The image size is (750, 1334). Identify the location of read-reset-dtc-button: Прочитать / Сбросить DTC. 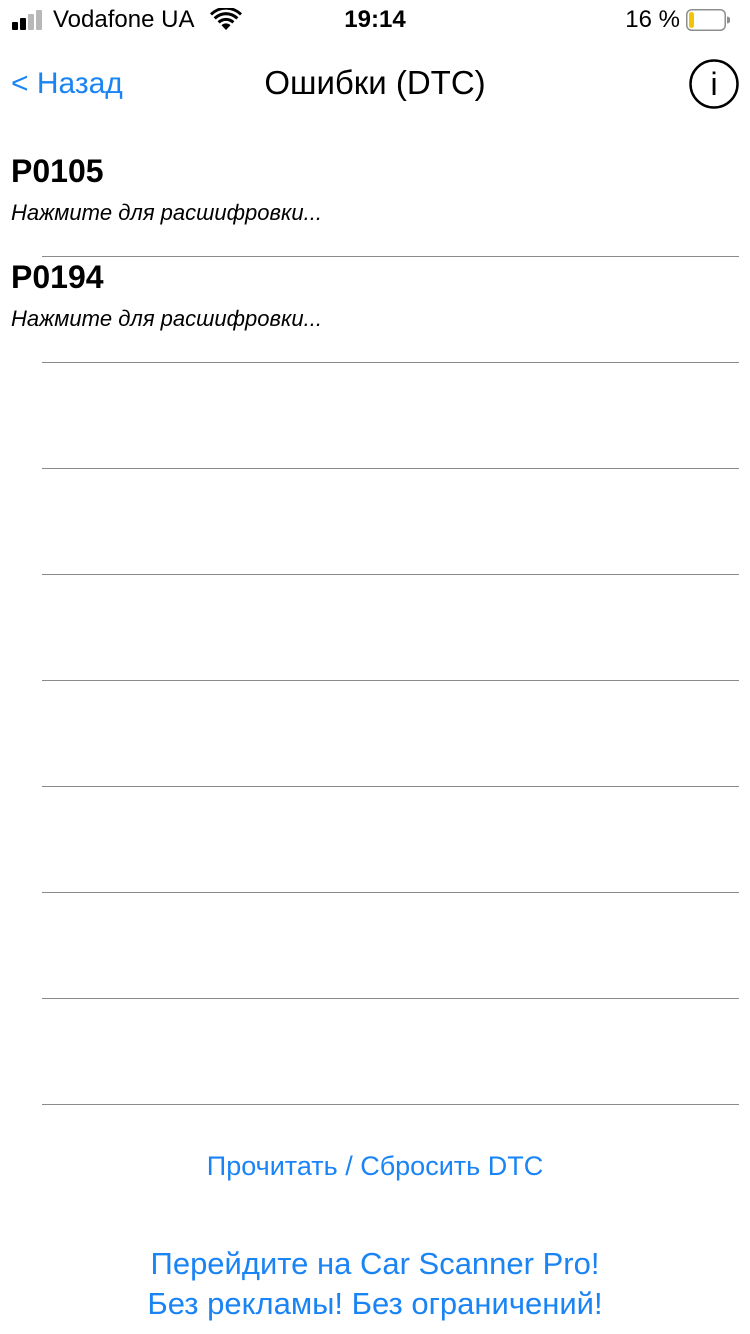
(375, 1166).